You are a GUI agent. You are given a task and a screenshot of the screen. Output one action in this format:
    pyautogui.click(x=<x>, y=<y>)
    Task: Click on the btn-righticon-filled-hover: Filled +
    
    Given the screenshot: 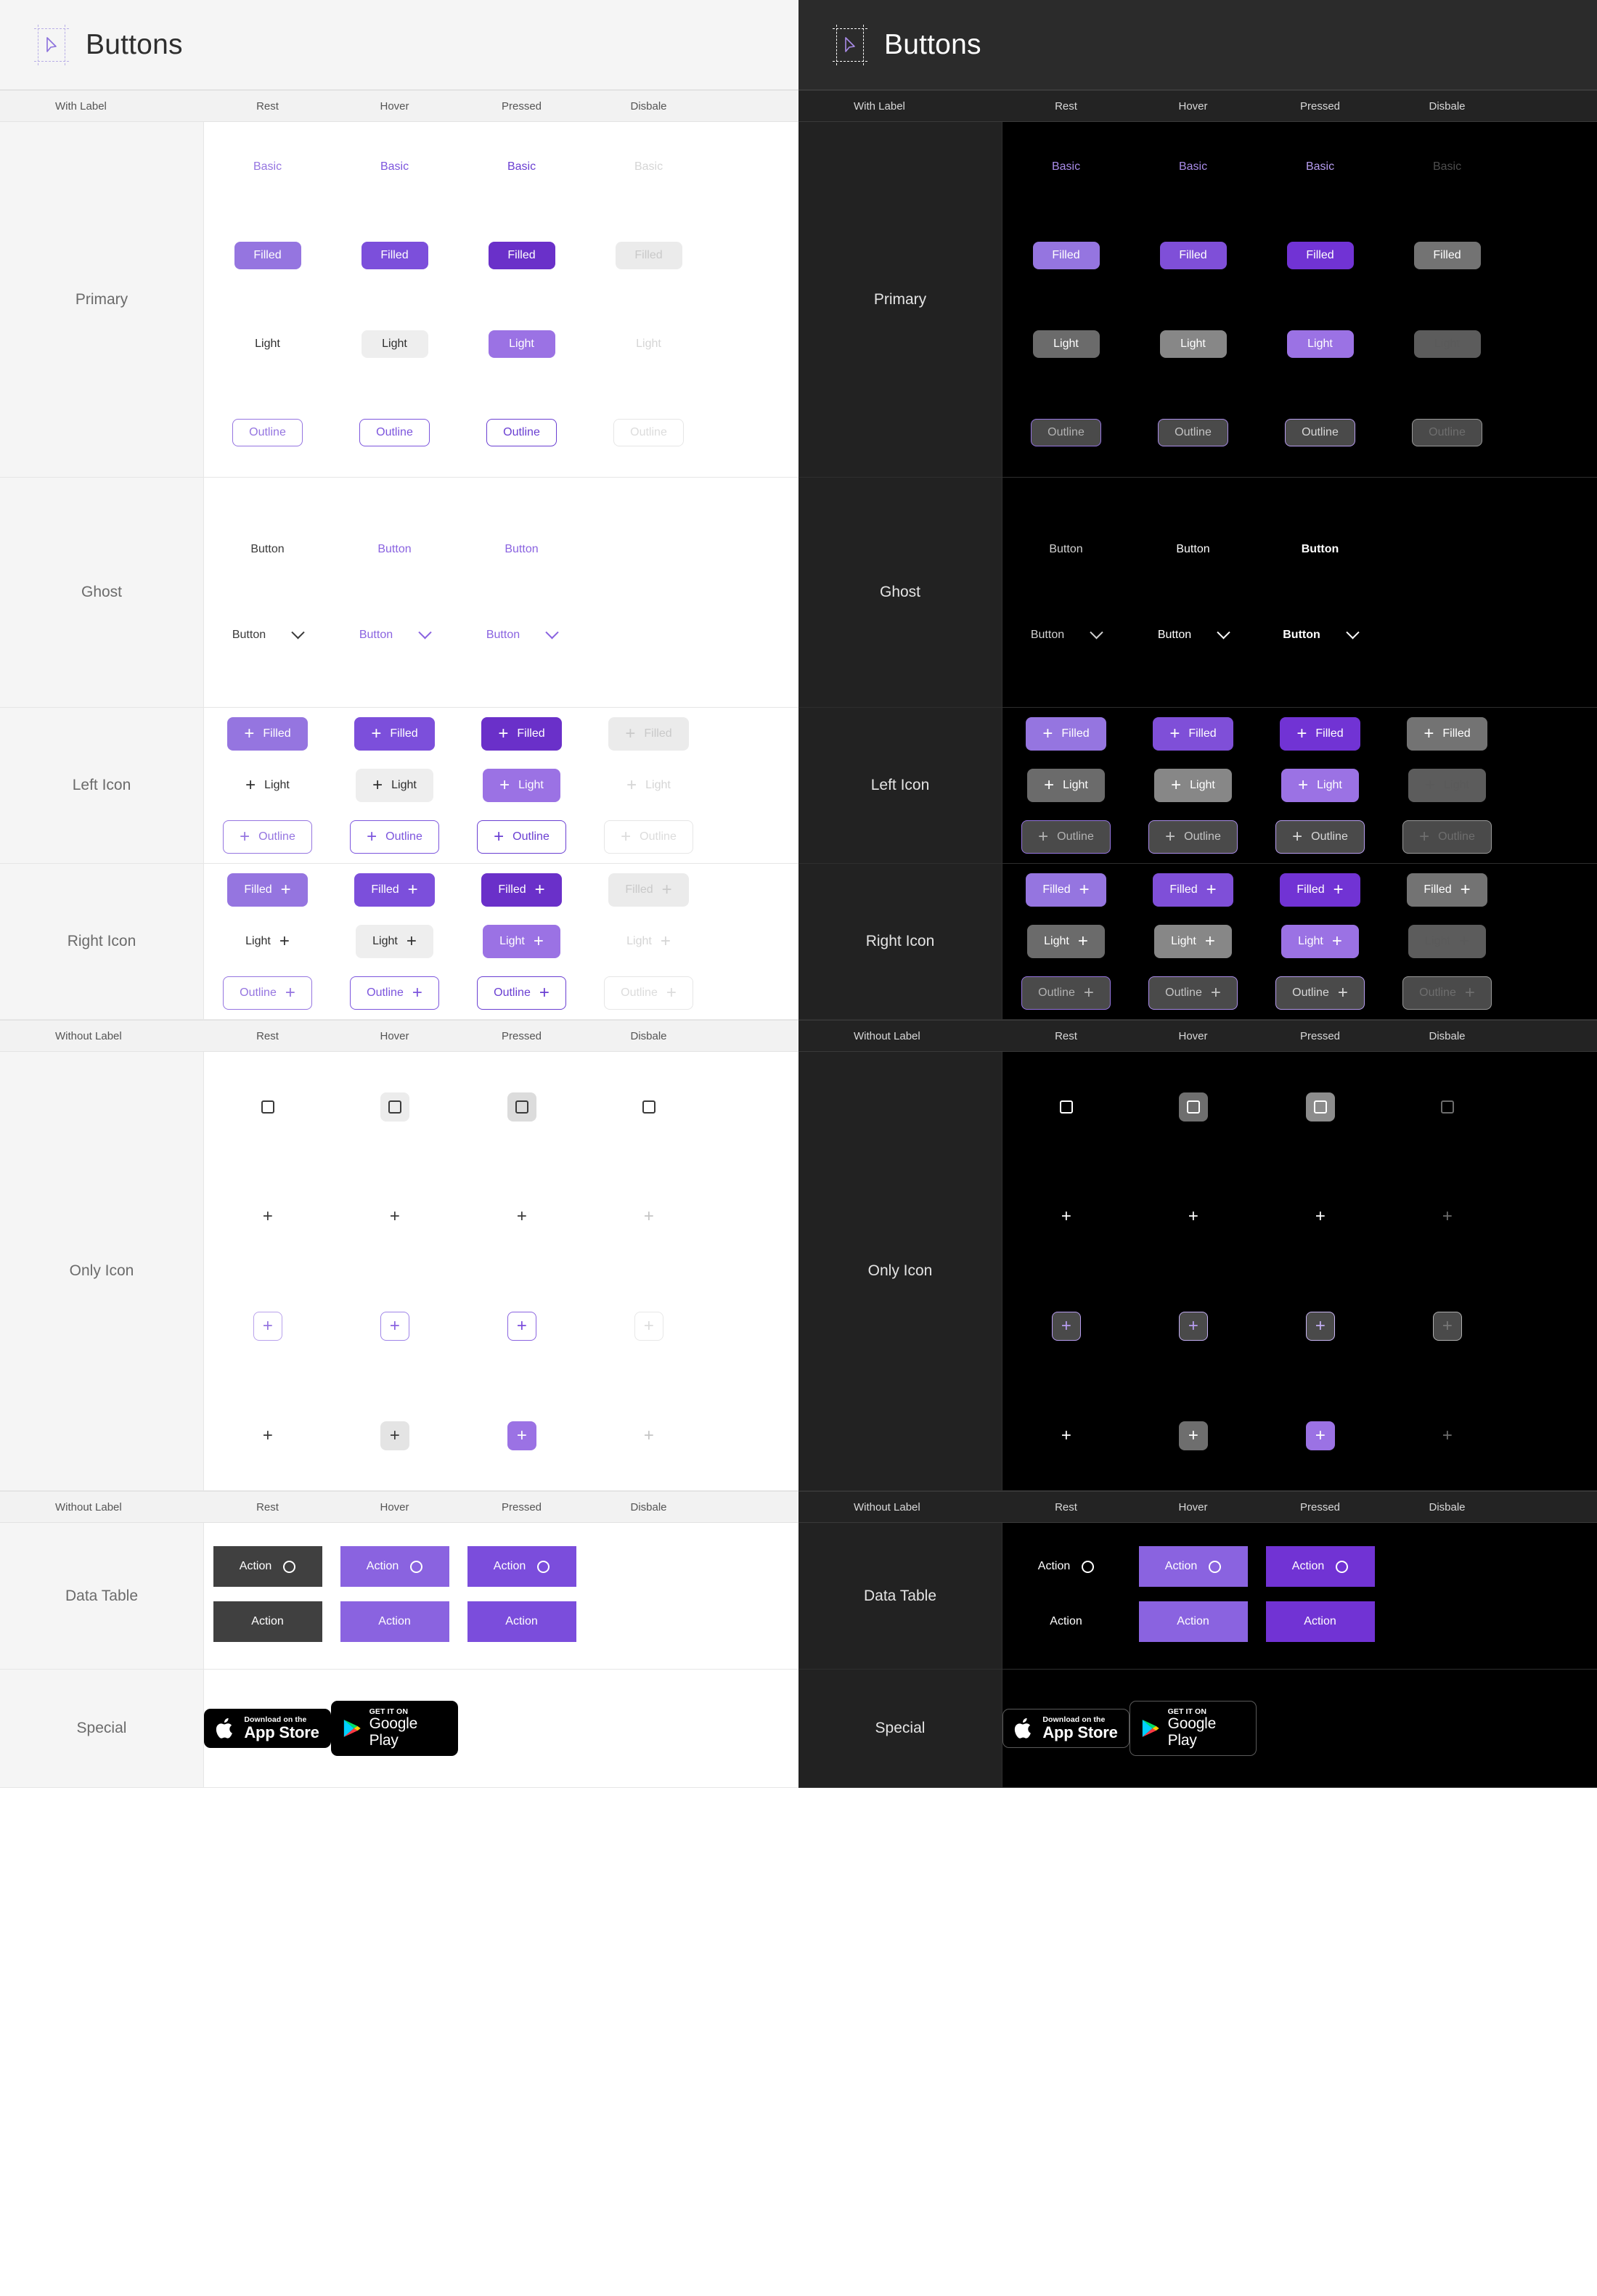 What is the action you would take?
    pyautogui.click(x=395, y=890)
    